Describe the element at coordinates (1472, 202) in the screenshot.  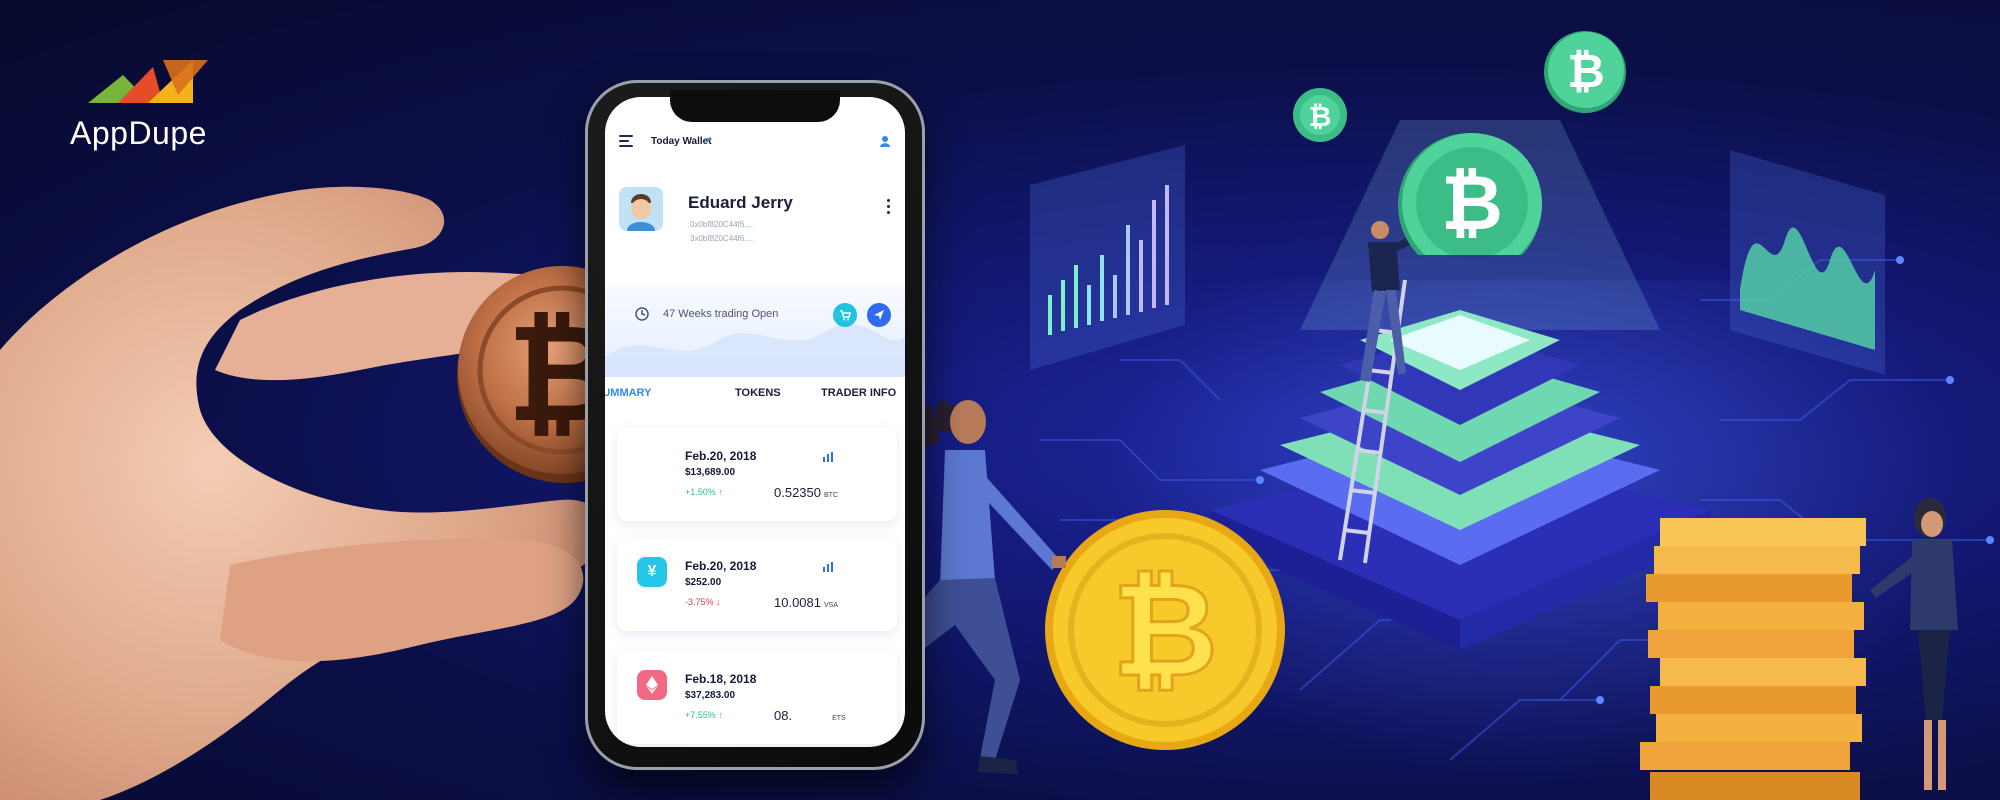
I see `coin-symbol-large: ₿` at that location.